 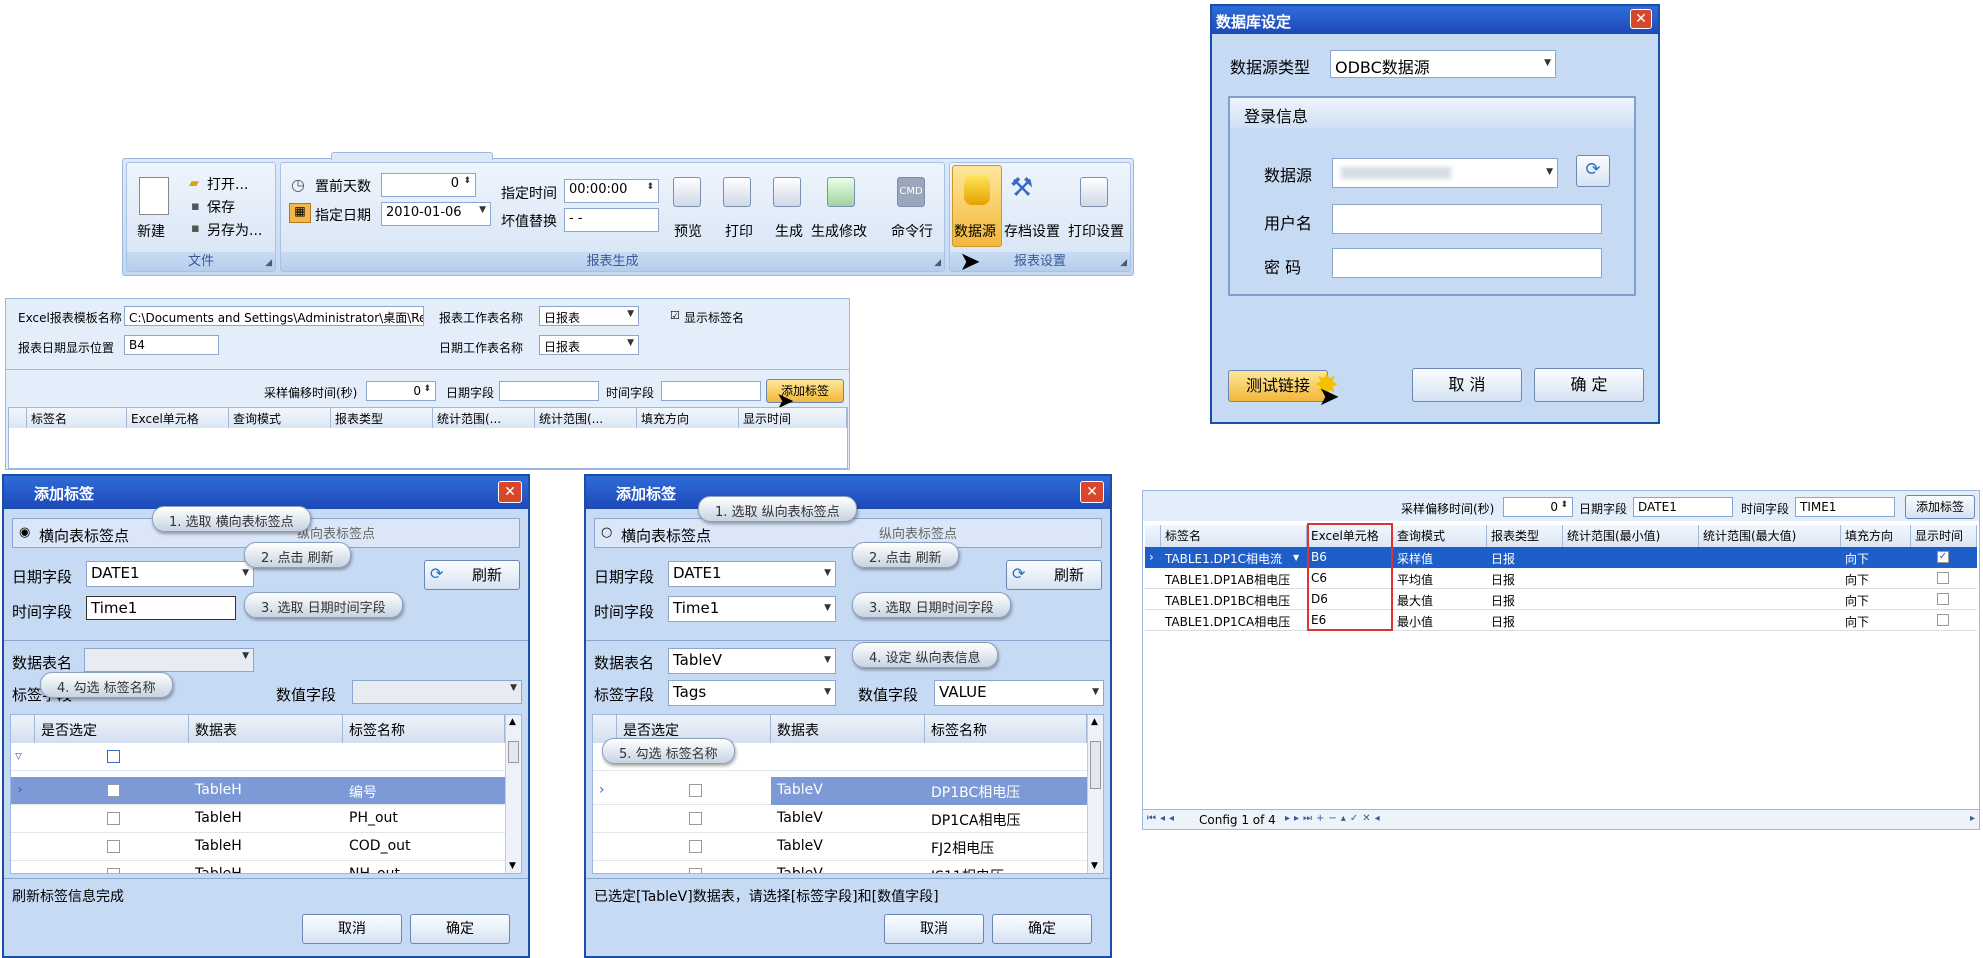 What do you see at coordinates (266, 819) in the screenshot?
I see `table-row: TableH PH_out` at bounding box center [266, 819].